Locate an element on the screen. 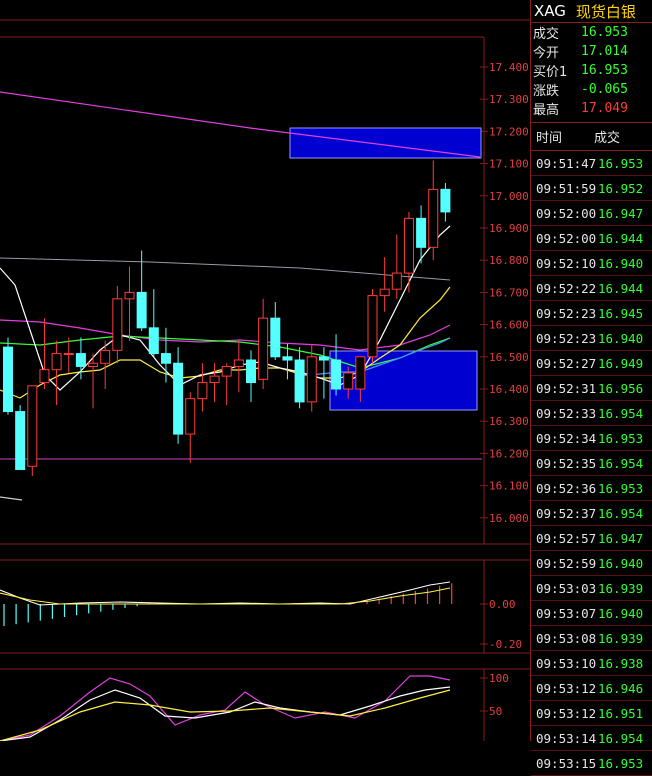 The image size is (652, 776). trade-row: 09:53:12 16.951 is located at coordinates (591, 713).